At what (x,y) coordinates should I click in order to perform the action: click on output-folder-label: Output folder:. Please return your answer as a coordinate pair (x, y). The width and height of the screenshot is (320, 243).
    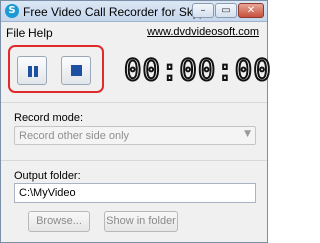
    Looking at the image, I should click on (47, 176).